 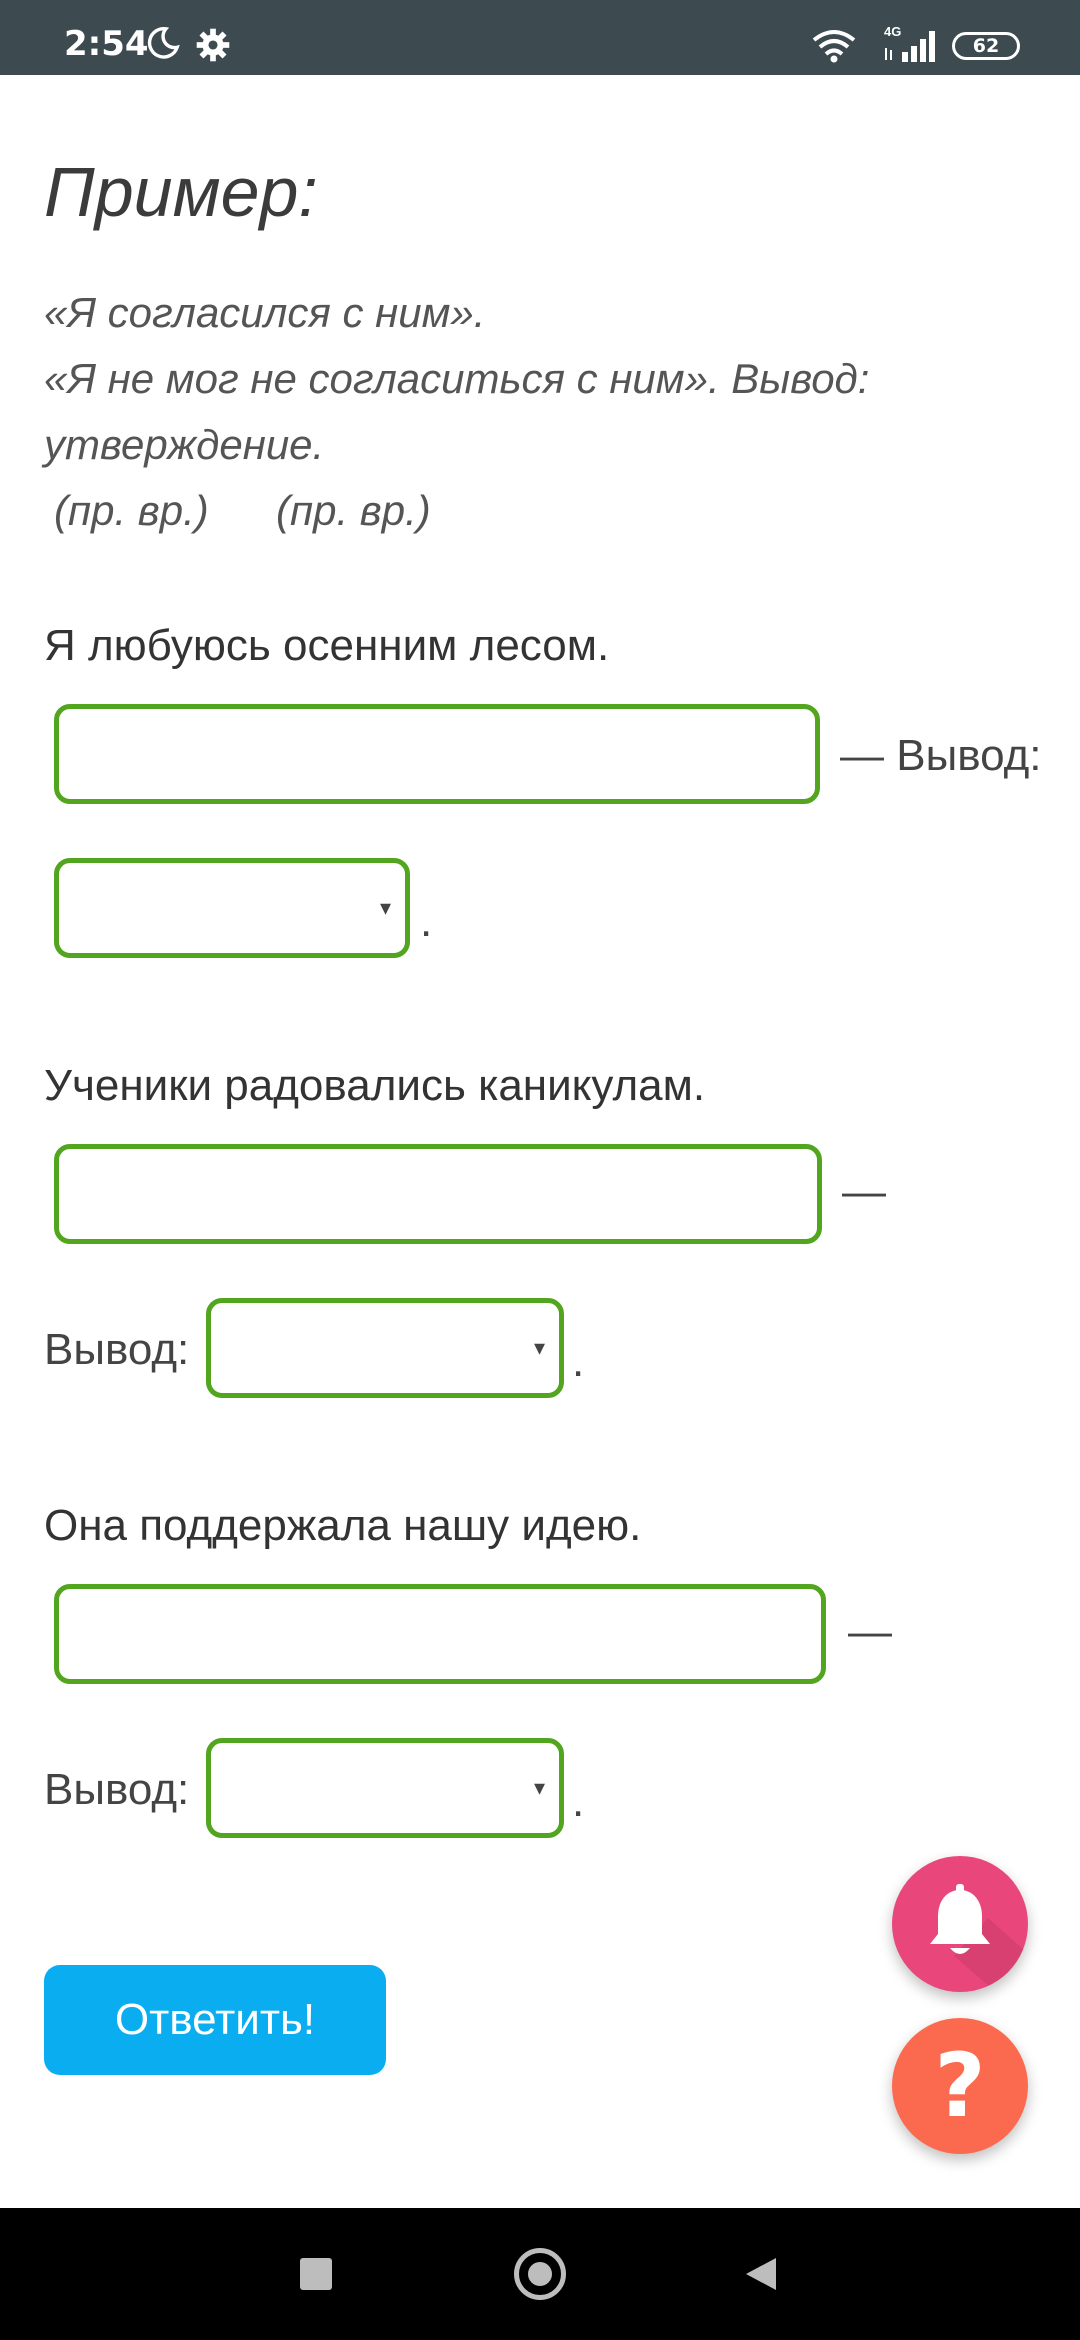 I want to click on example-tag-2: (пр. вр.), so click(x=353, y=510).